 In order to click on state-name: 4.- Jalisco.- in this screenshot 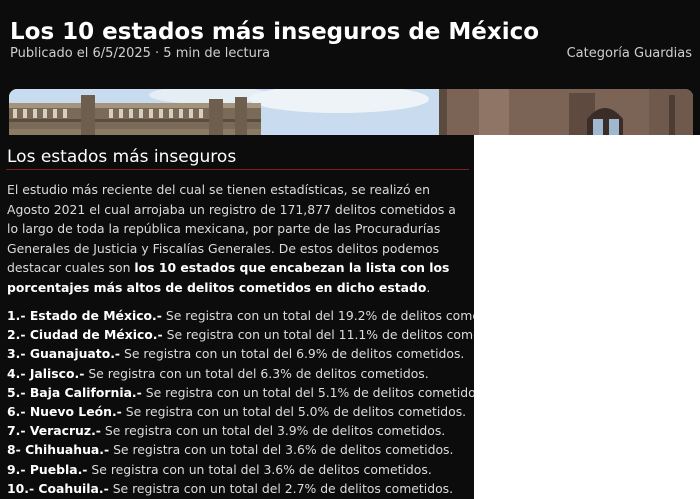, I will do `click(46, 373)`.